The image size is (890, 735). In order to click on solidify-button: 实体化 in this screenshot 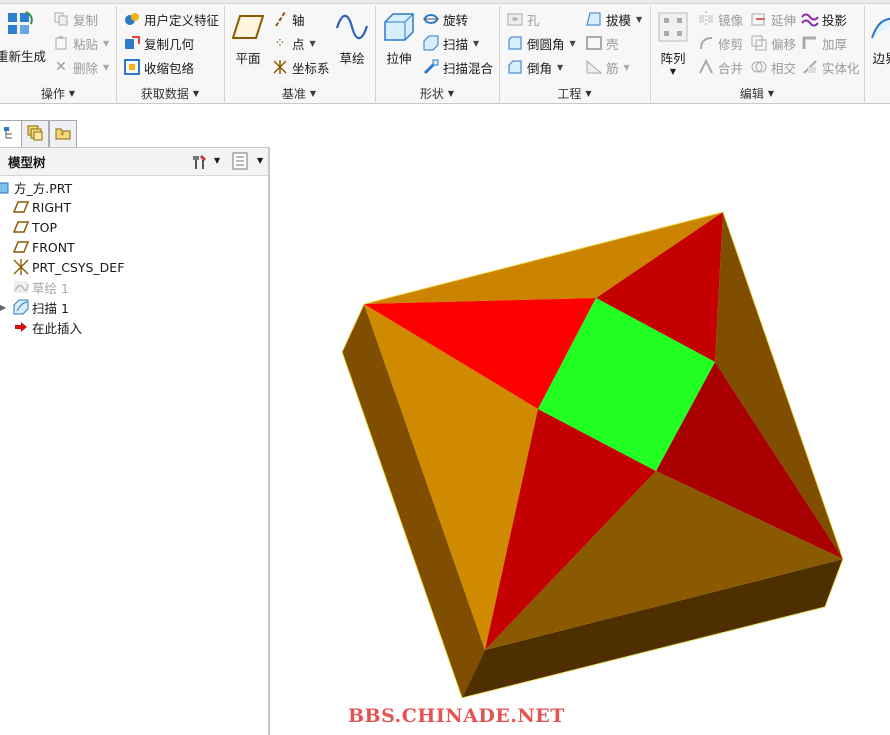, I will do `click(830, 67)`.